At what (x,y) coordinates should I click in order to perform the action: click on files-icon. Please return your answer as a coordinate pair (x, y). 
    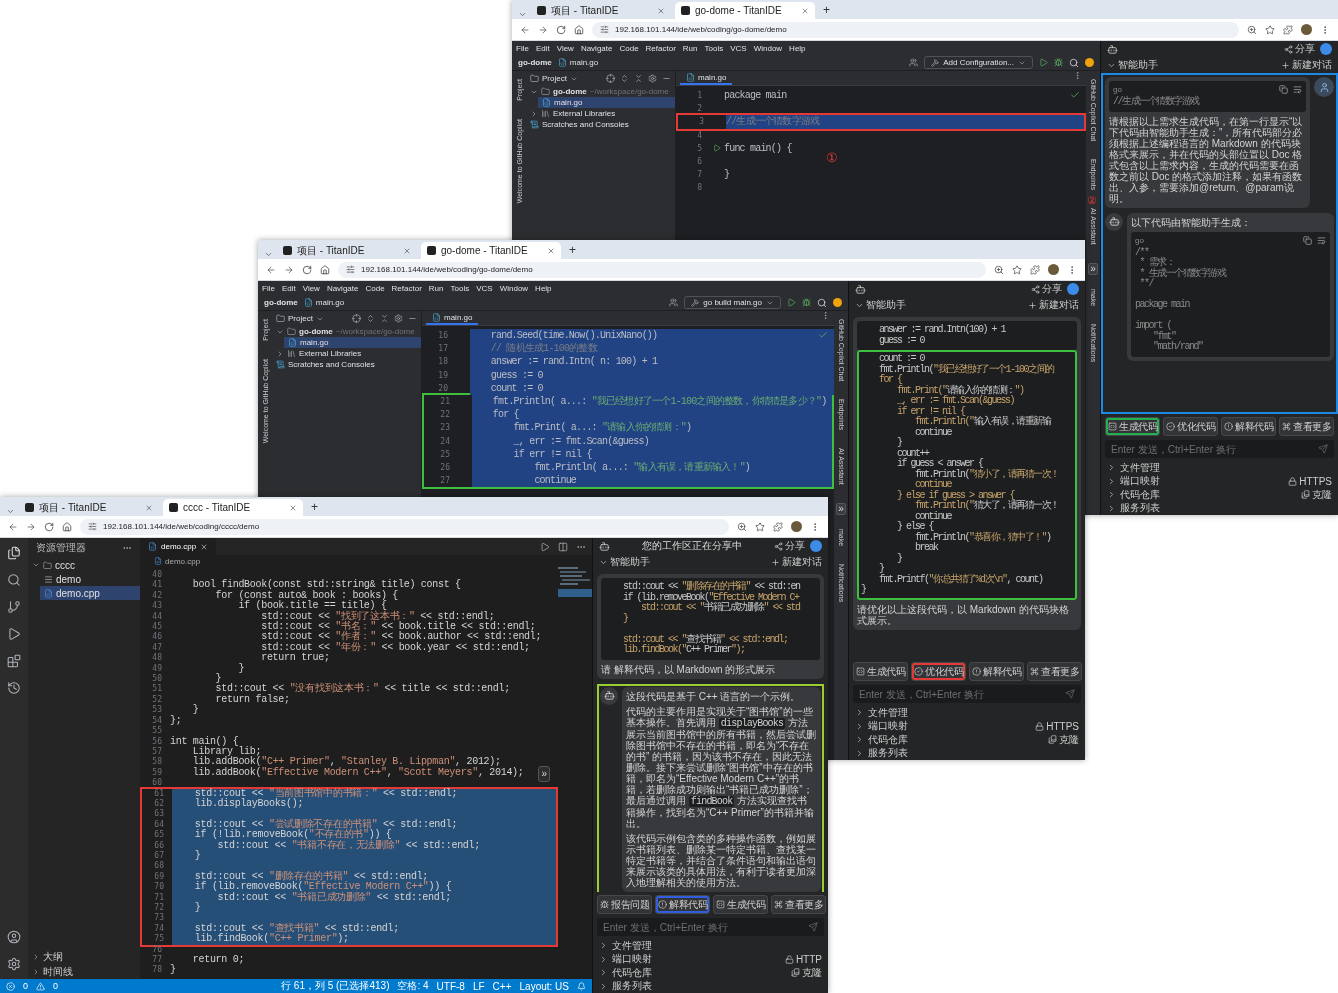
    Looking at the image, I should click on (14, 553).